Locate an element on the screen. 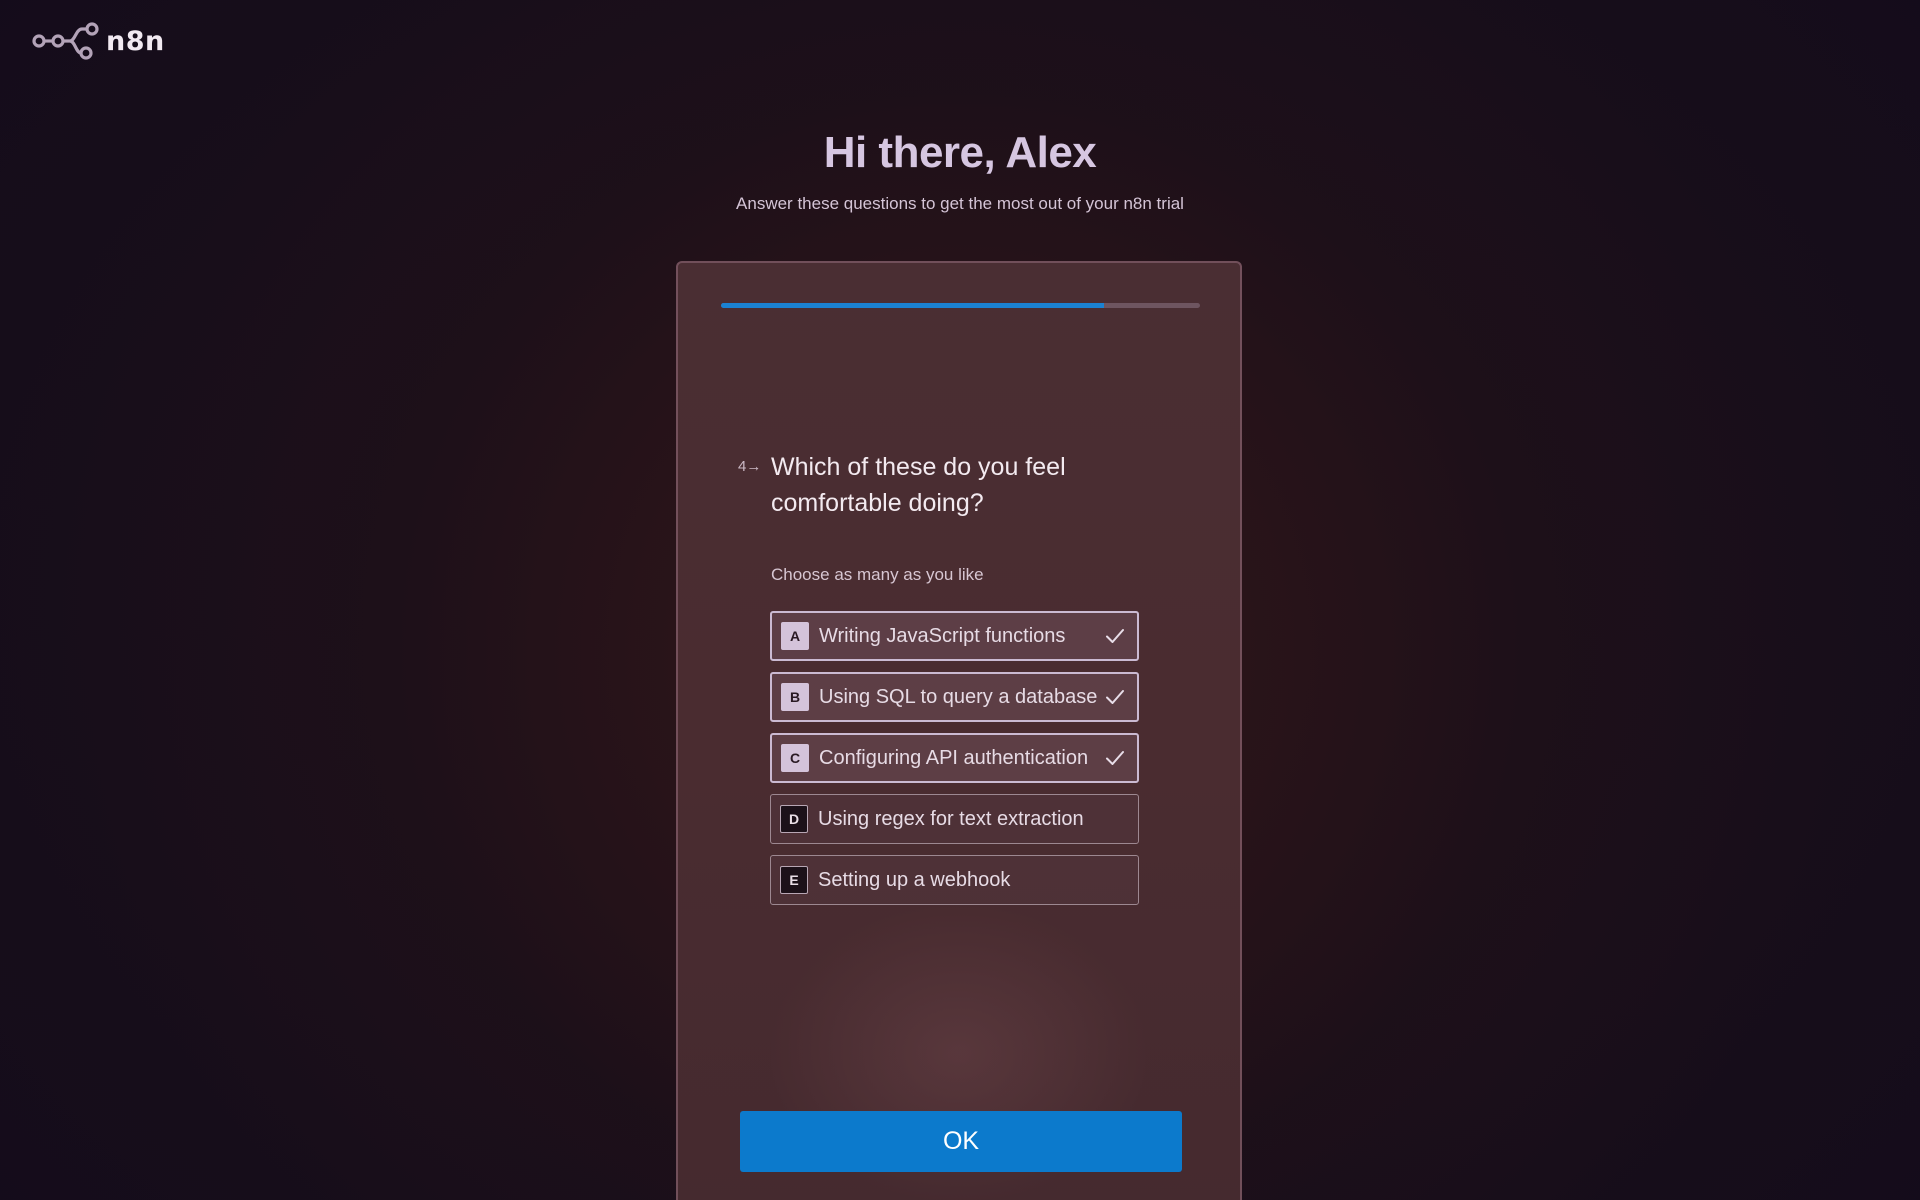 The image size is (1920, 1200). option-key: E is located at coordinates (794, 880).